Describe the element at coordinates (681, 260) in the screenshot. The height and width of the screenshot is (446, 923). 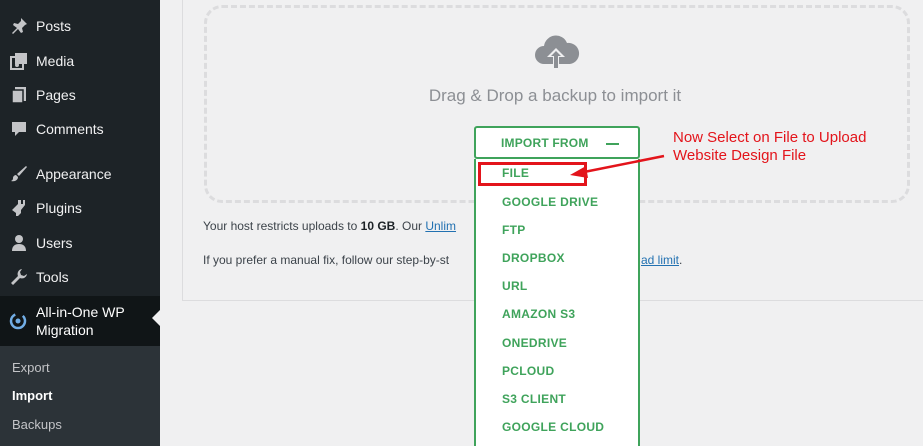
I see `manual-fix-period: .` at that location.